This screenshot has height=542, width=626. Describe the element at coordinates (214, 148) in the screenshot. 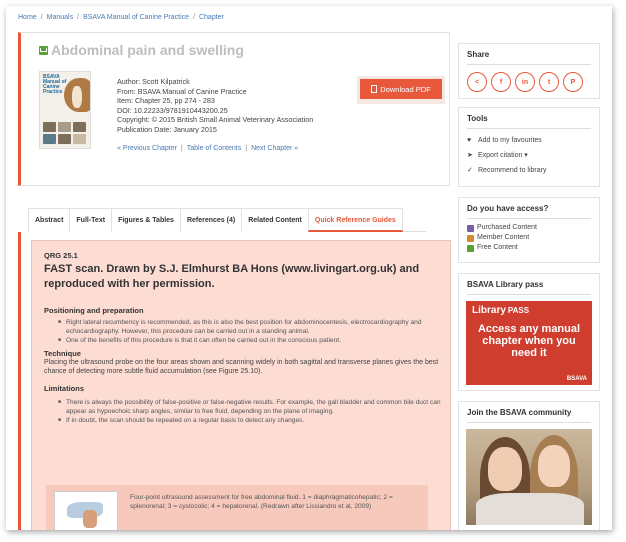

I see `table-of-contents-link: Table of Contents` at that location.